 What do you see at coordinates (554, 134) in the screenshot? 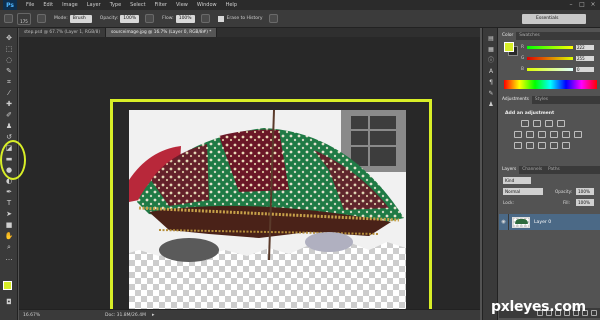
I see `black-white-icon` at bounding box center [554, 134].